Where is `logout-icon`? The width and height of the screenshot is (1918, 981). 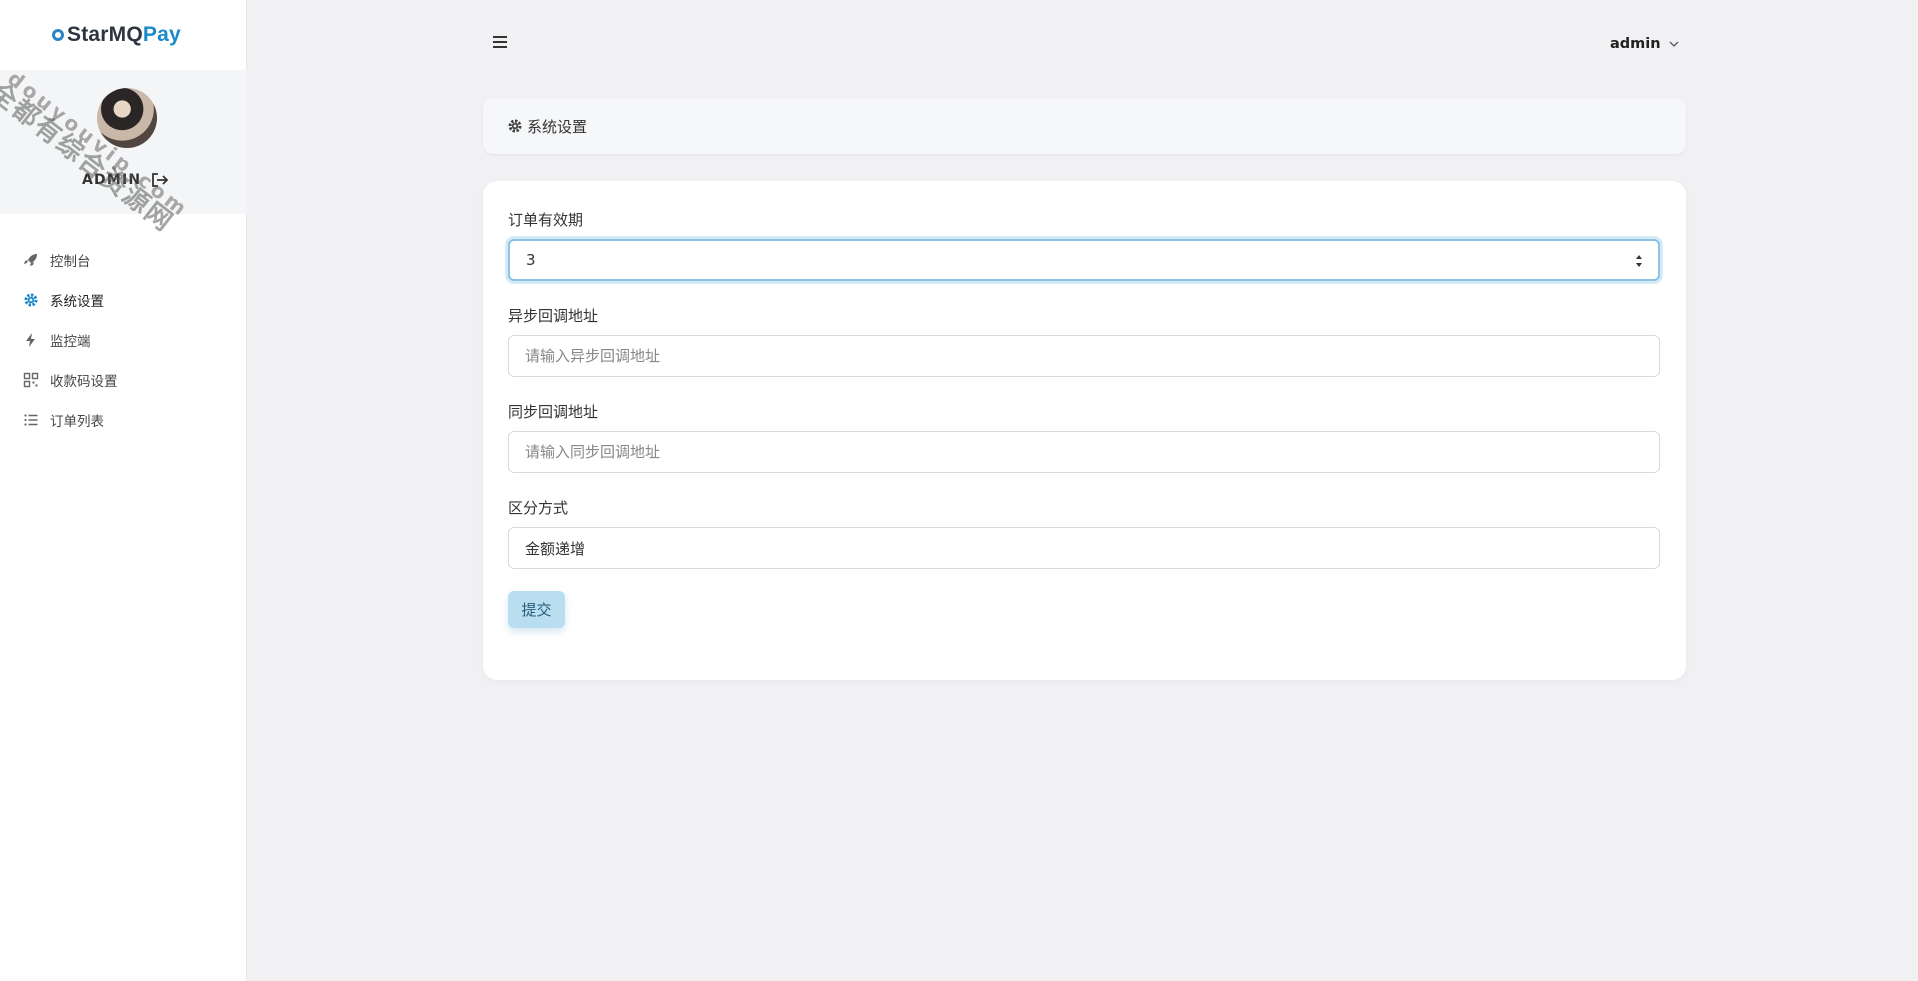
logout-icon is located at coordinates (160, 180).